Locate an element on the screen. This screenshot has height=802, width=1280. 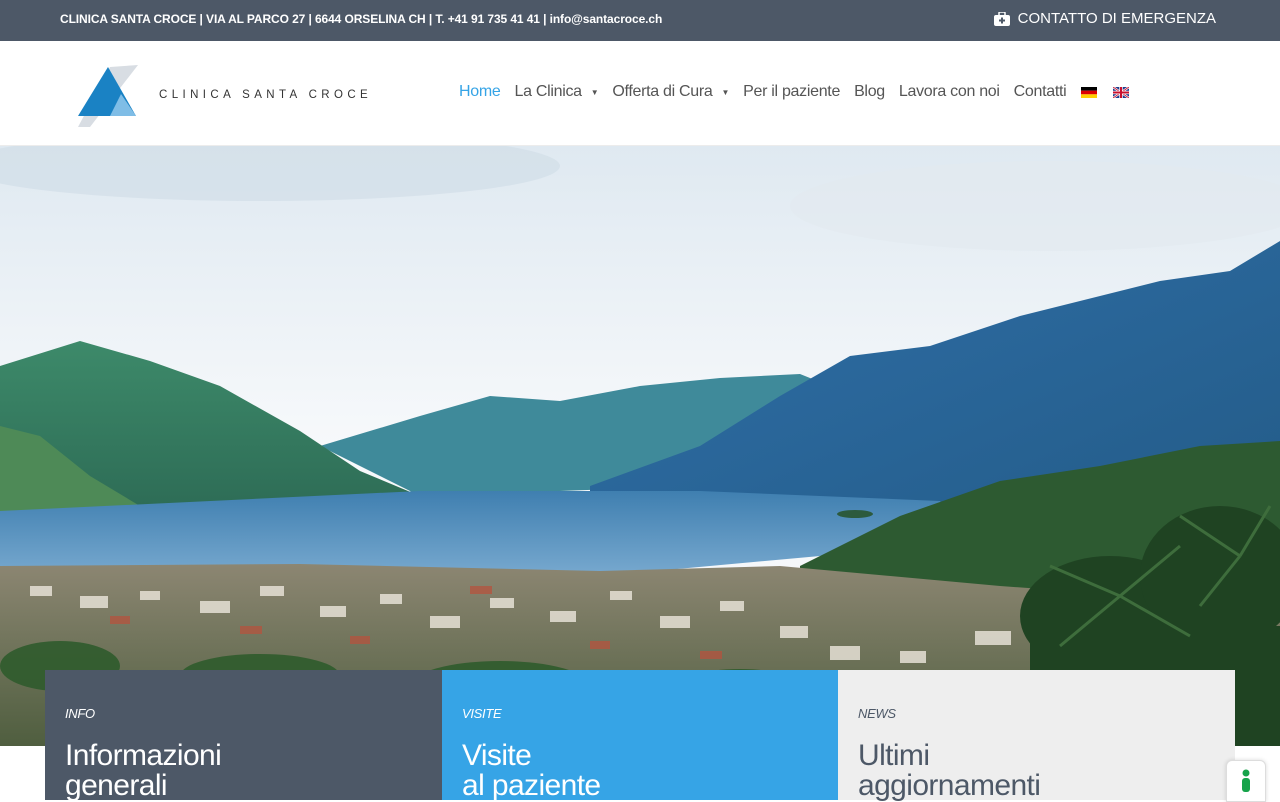
nav-per-il-paziente-label: Per il paziente is located at coordinates (792, 91).